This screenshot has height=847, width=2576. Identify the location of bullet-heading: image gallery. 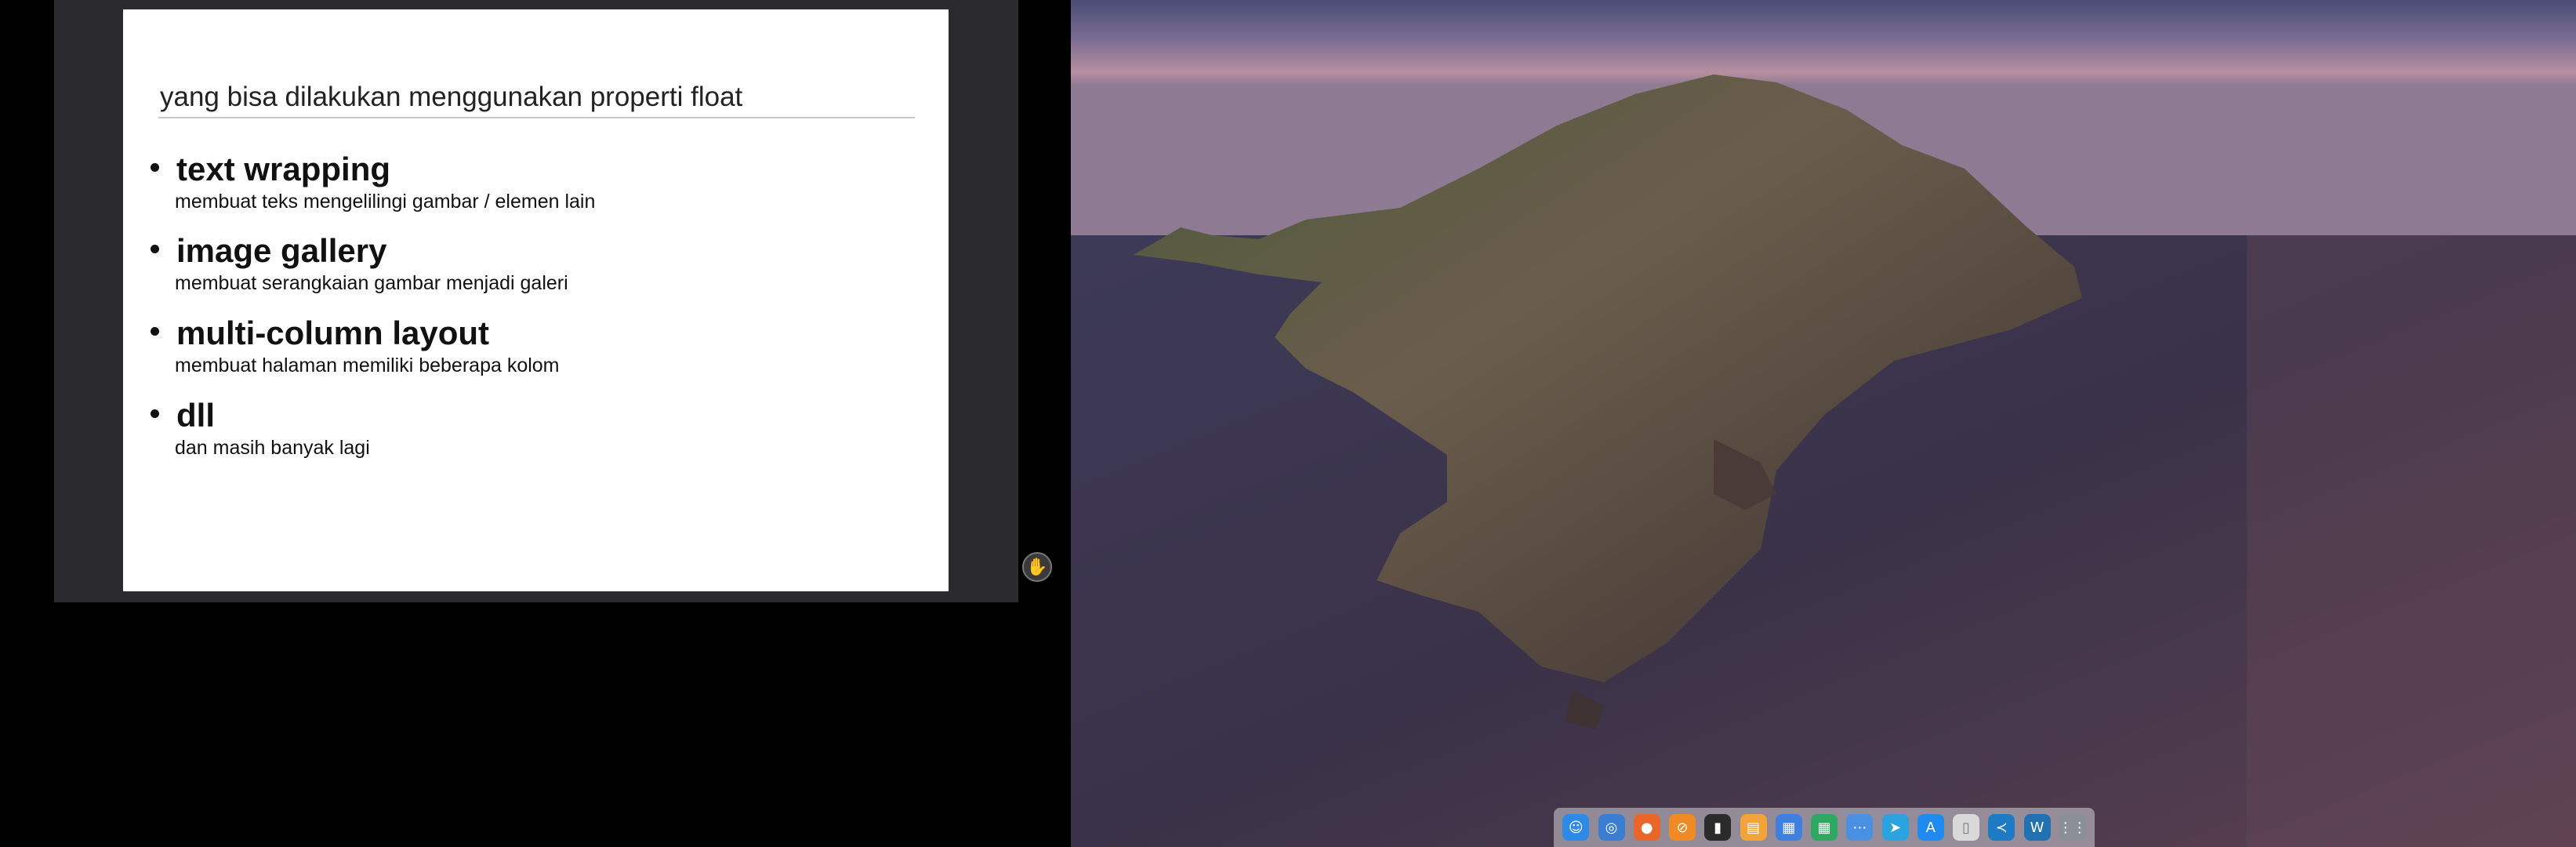
(281, 250).